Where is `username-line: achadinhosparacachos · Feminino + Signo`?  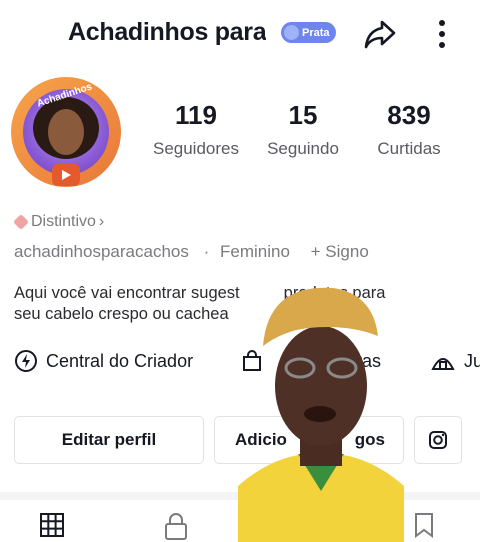
username-line: achadinhosparacachos · Feminino + Signo is located at coordinates (193, 252).